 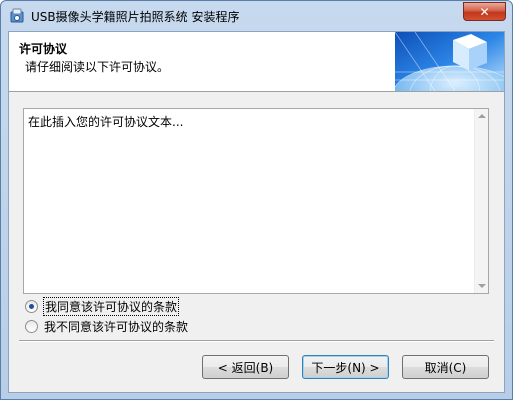 I want to click on wizard-header: 许可协议 请仔细阅读以下许可协议。, so click(x=256, y=62).